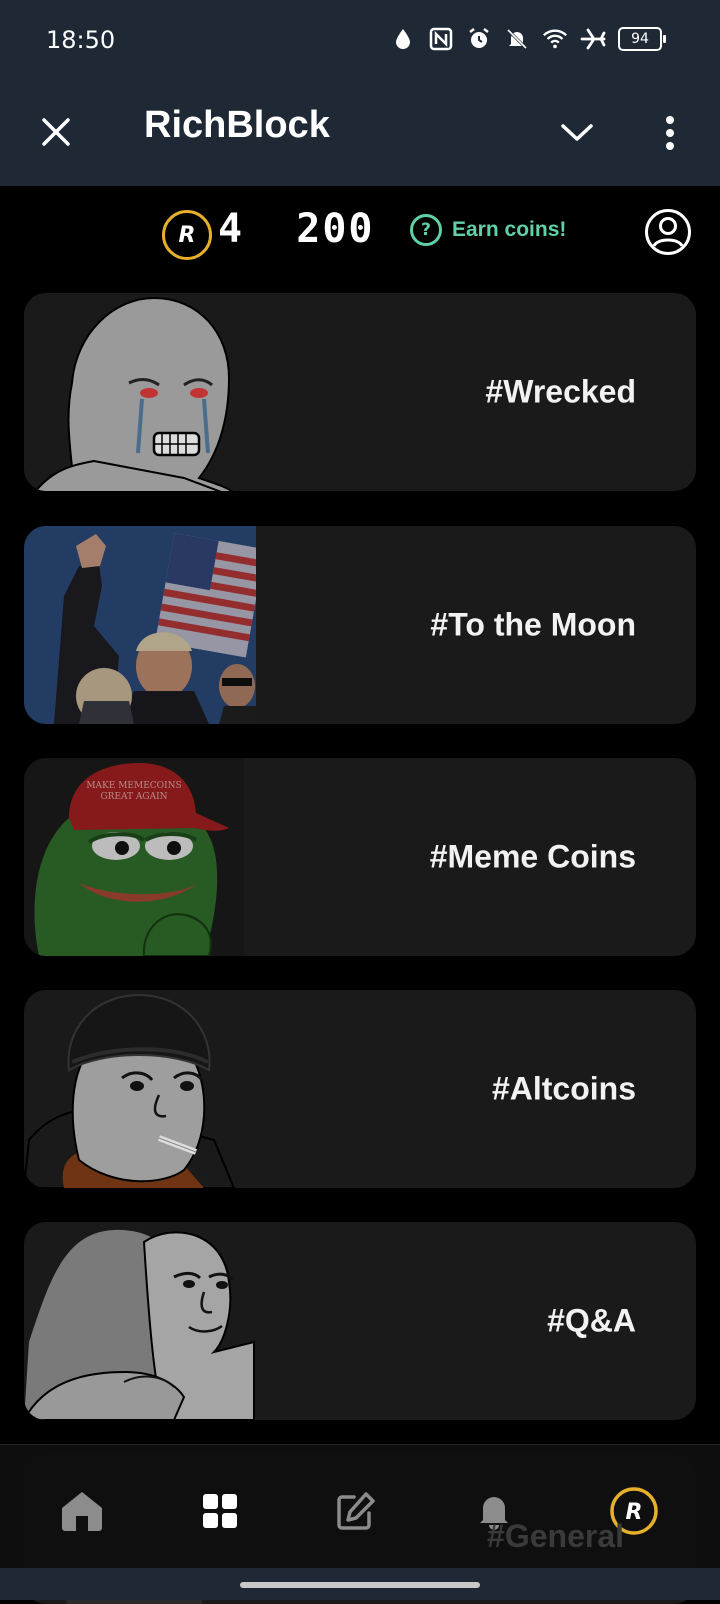 Image resolution: width=720 pixels, height=1604 pixels. I want to click on category-label: #Q&A, so click(591, 1320).